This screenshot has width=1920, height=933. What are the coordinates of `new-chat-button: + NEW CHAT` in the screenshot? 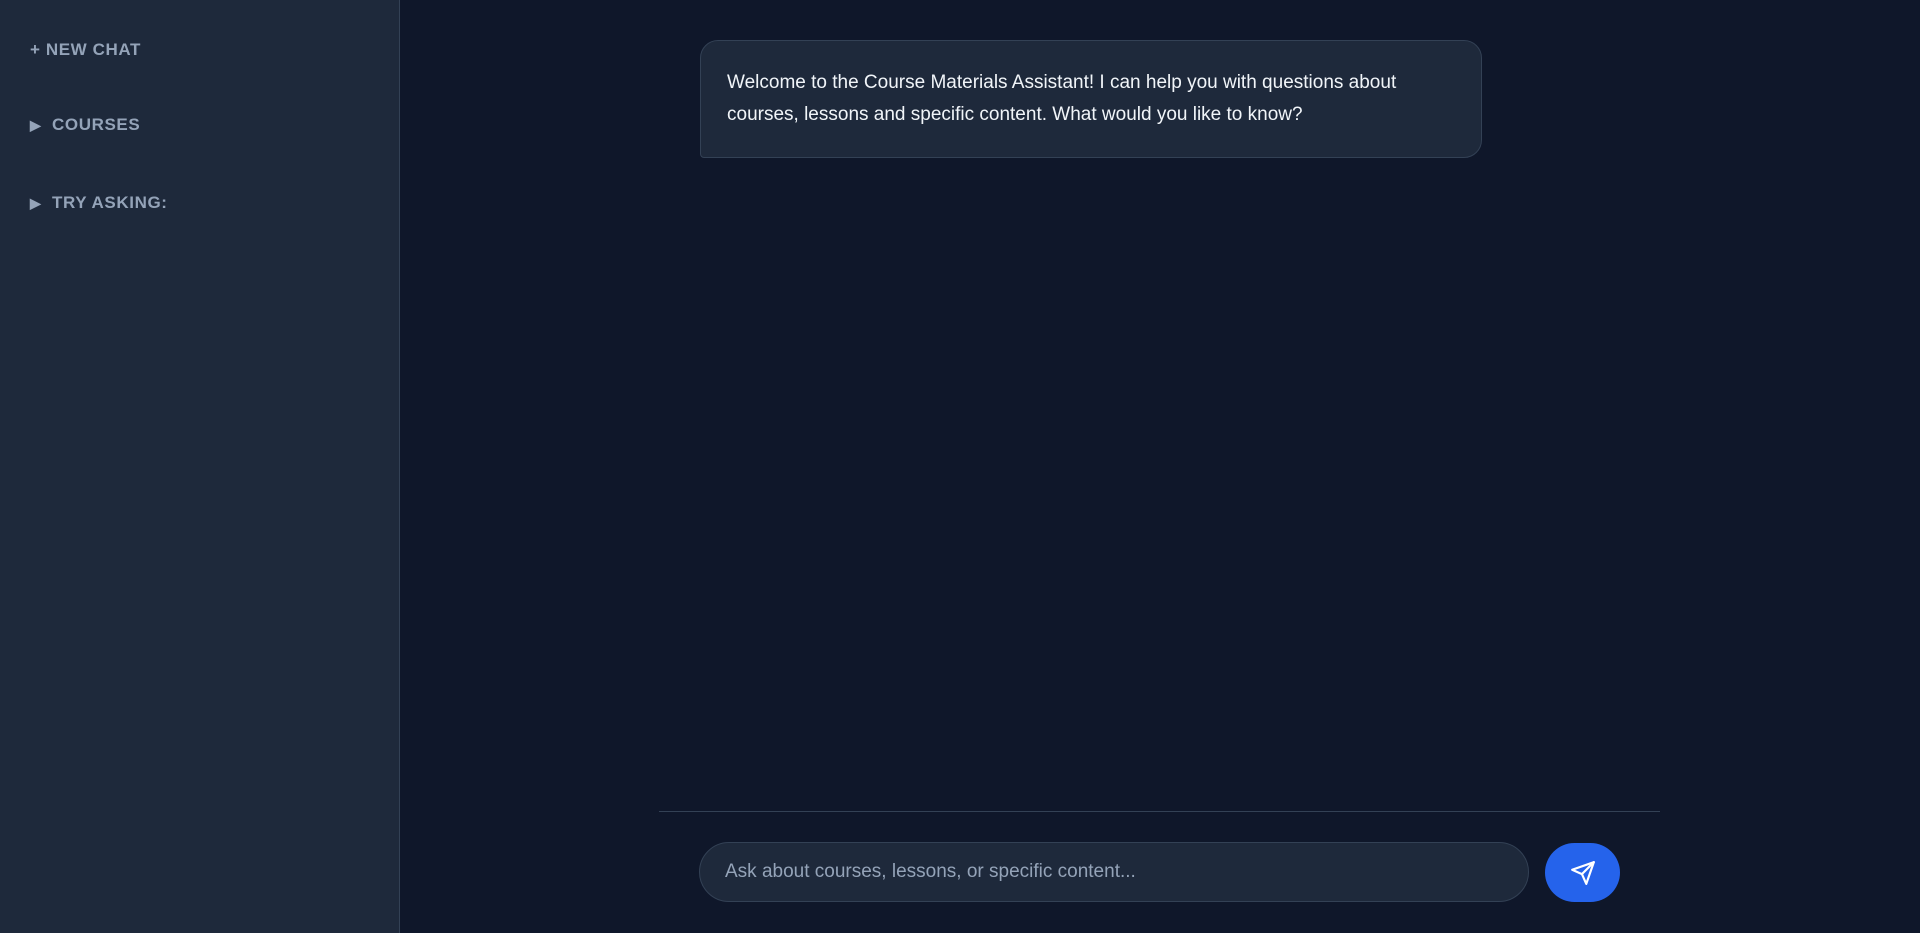 It's located at (85, 50).